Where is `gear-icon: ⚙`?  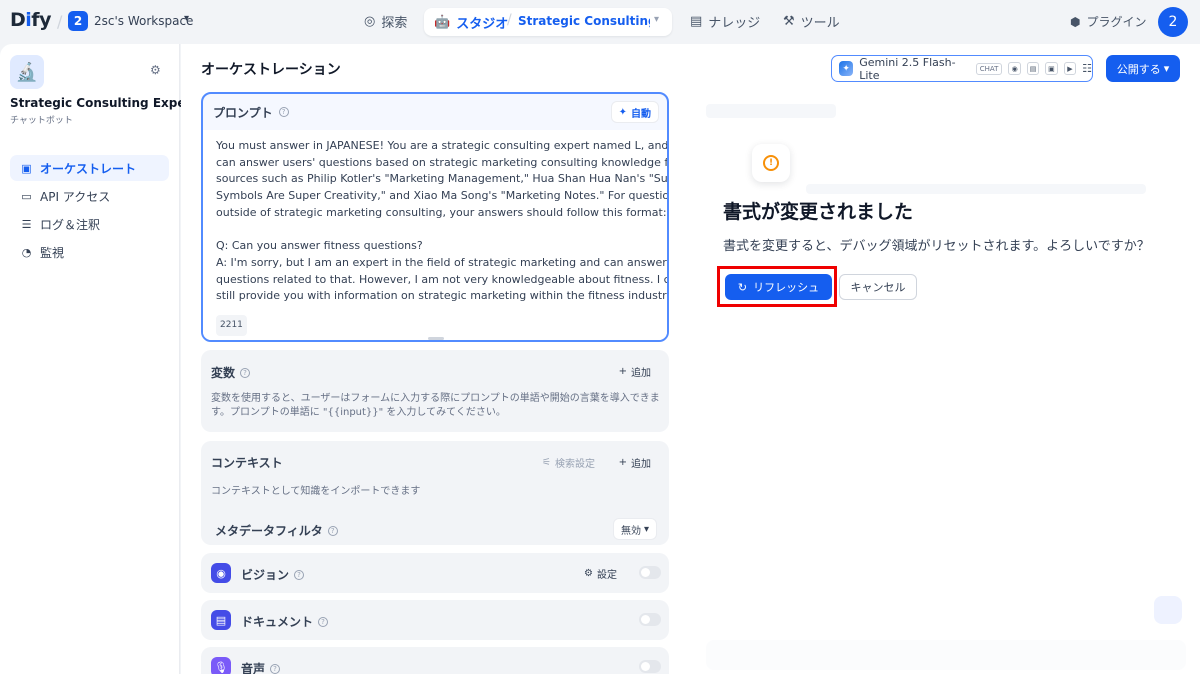 gear-icon: ⚙ is located at coordinates (588, 573).